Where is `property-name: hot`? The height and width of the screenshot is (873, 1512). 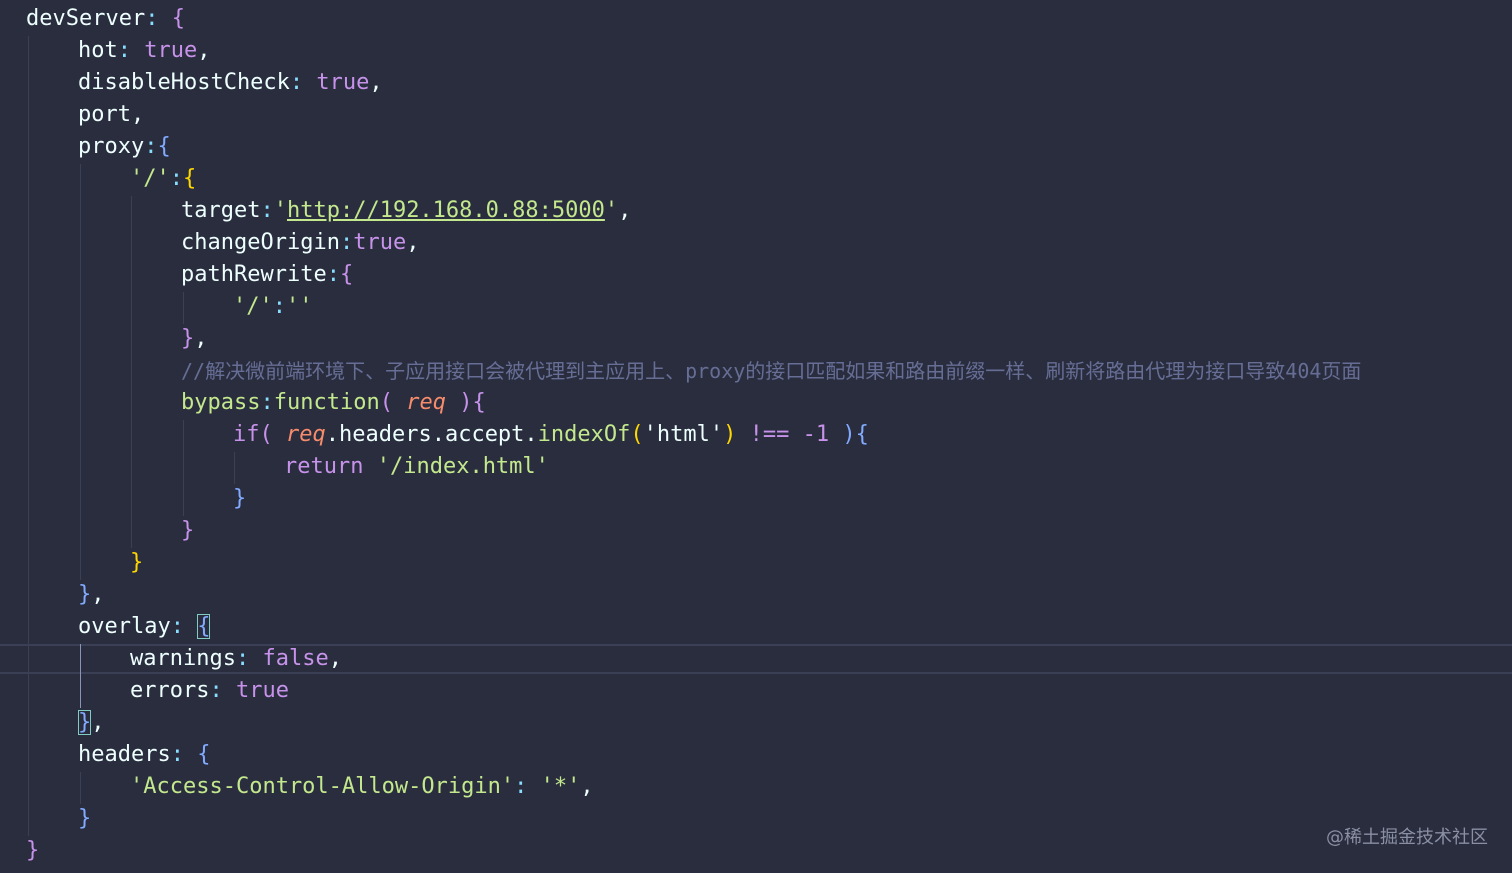 property-name: hot is located at coordinates (98, 50).